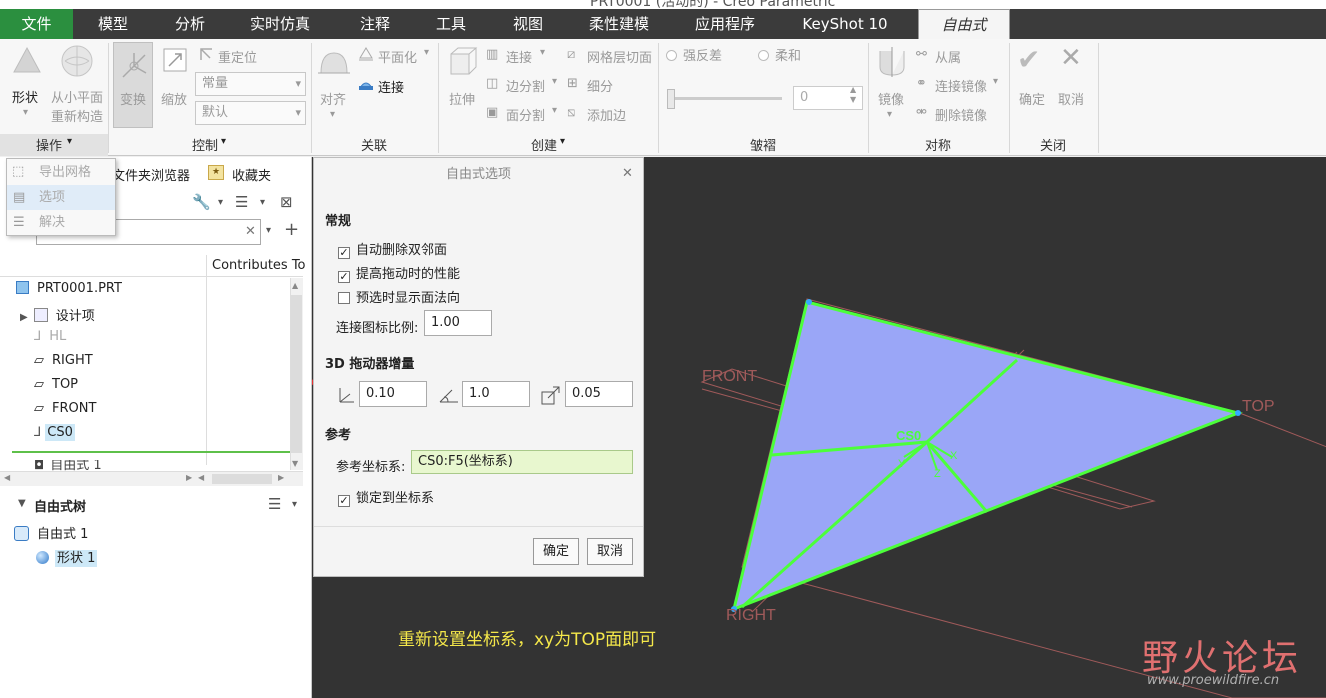 This screenshot has width=1326, height=698. Describe the element at coordinates (845, 24) in the screenshot. I see `tab-keyshot: KeyShot 10` at that location.